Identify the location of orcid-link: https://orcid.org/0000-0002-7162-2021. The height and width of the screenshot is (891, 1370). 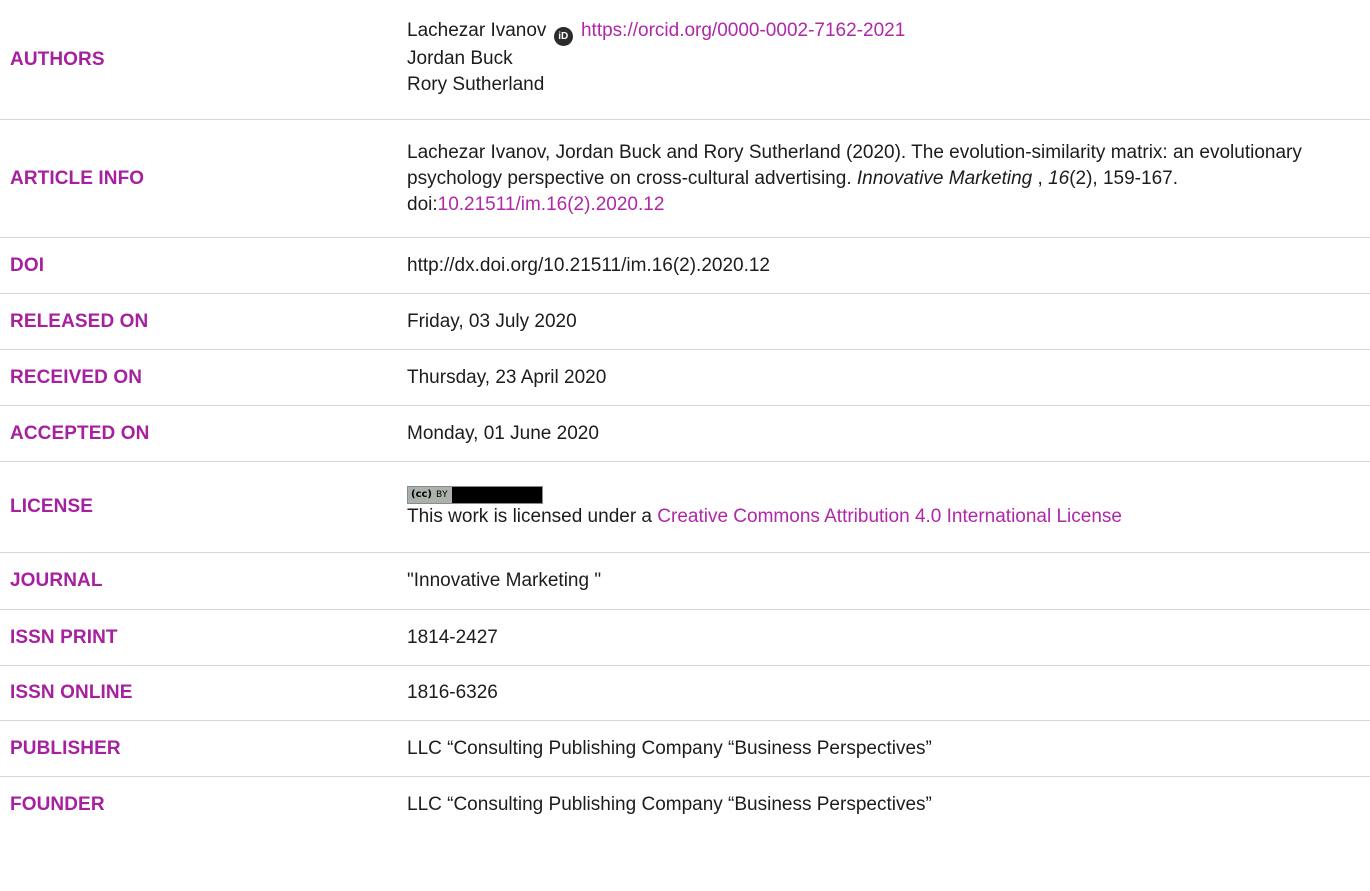
(743, 30).